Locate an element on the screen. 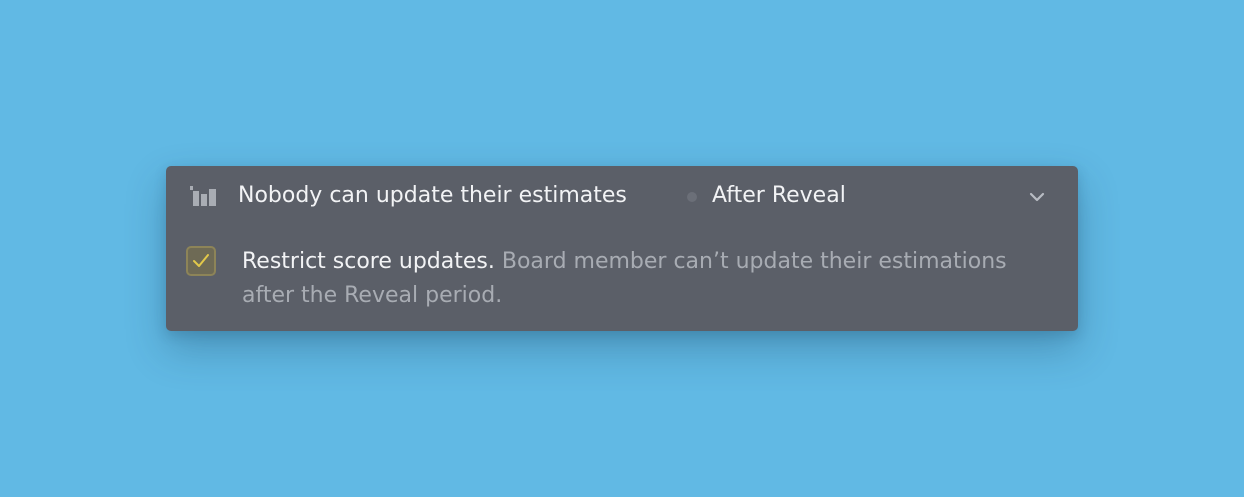 The height and width of the screenshot is (497, 1244). bar-chart-icon is located at coordinates (203, 196).